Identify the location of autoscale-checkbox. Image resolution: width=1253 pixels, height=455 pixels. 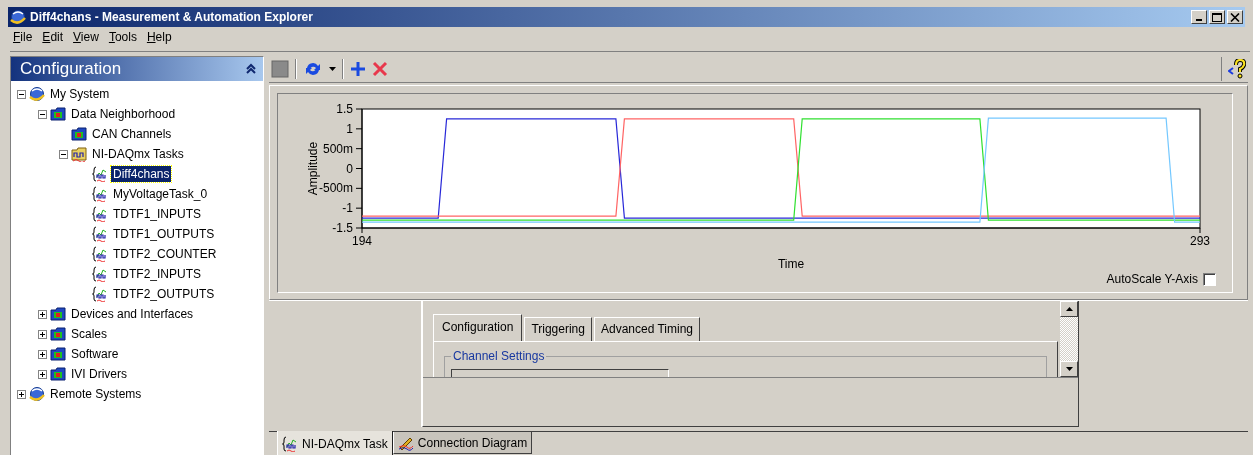
(1209, 279).